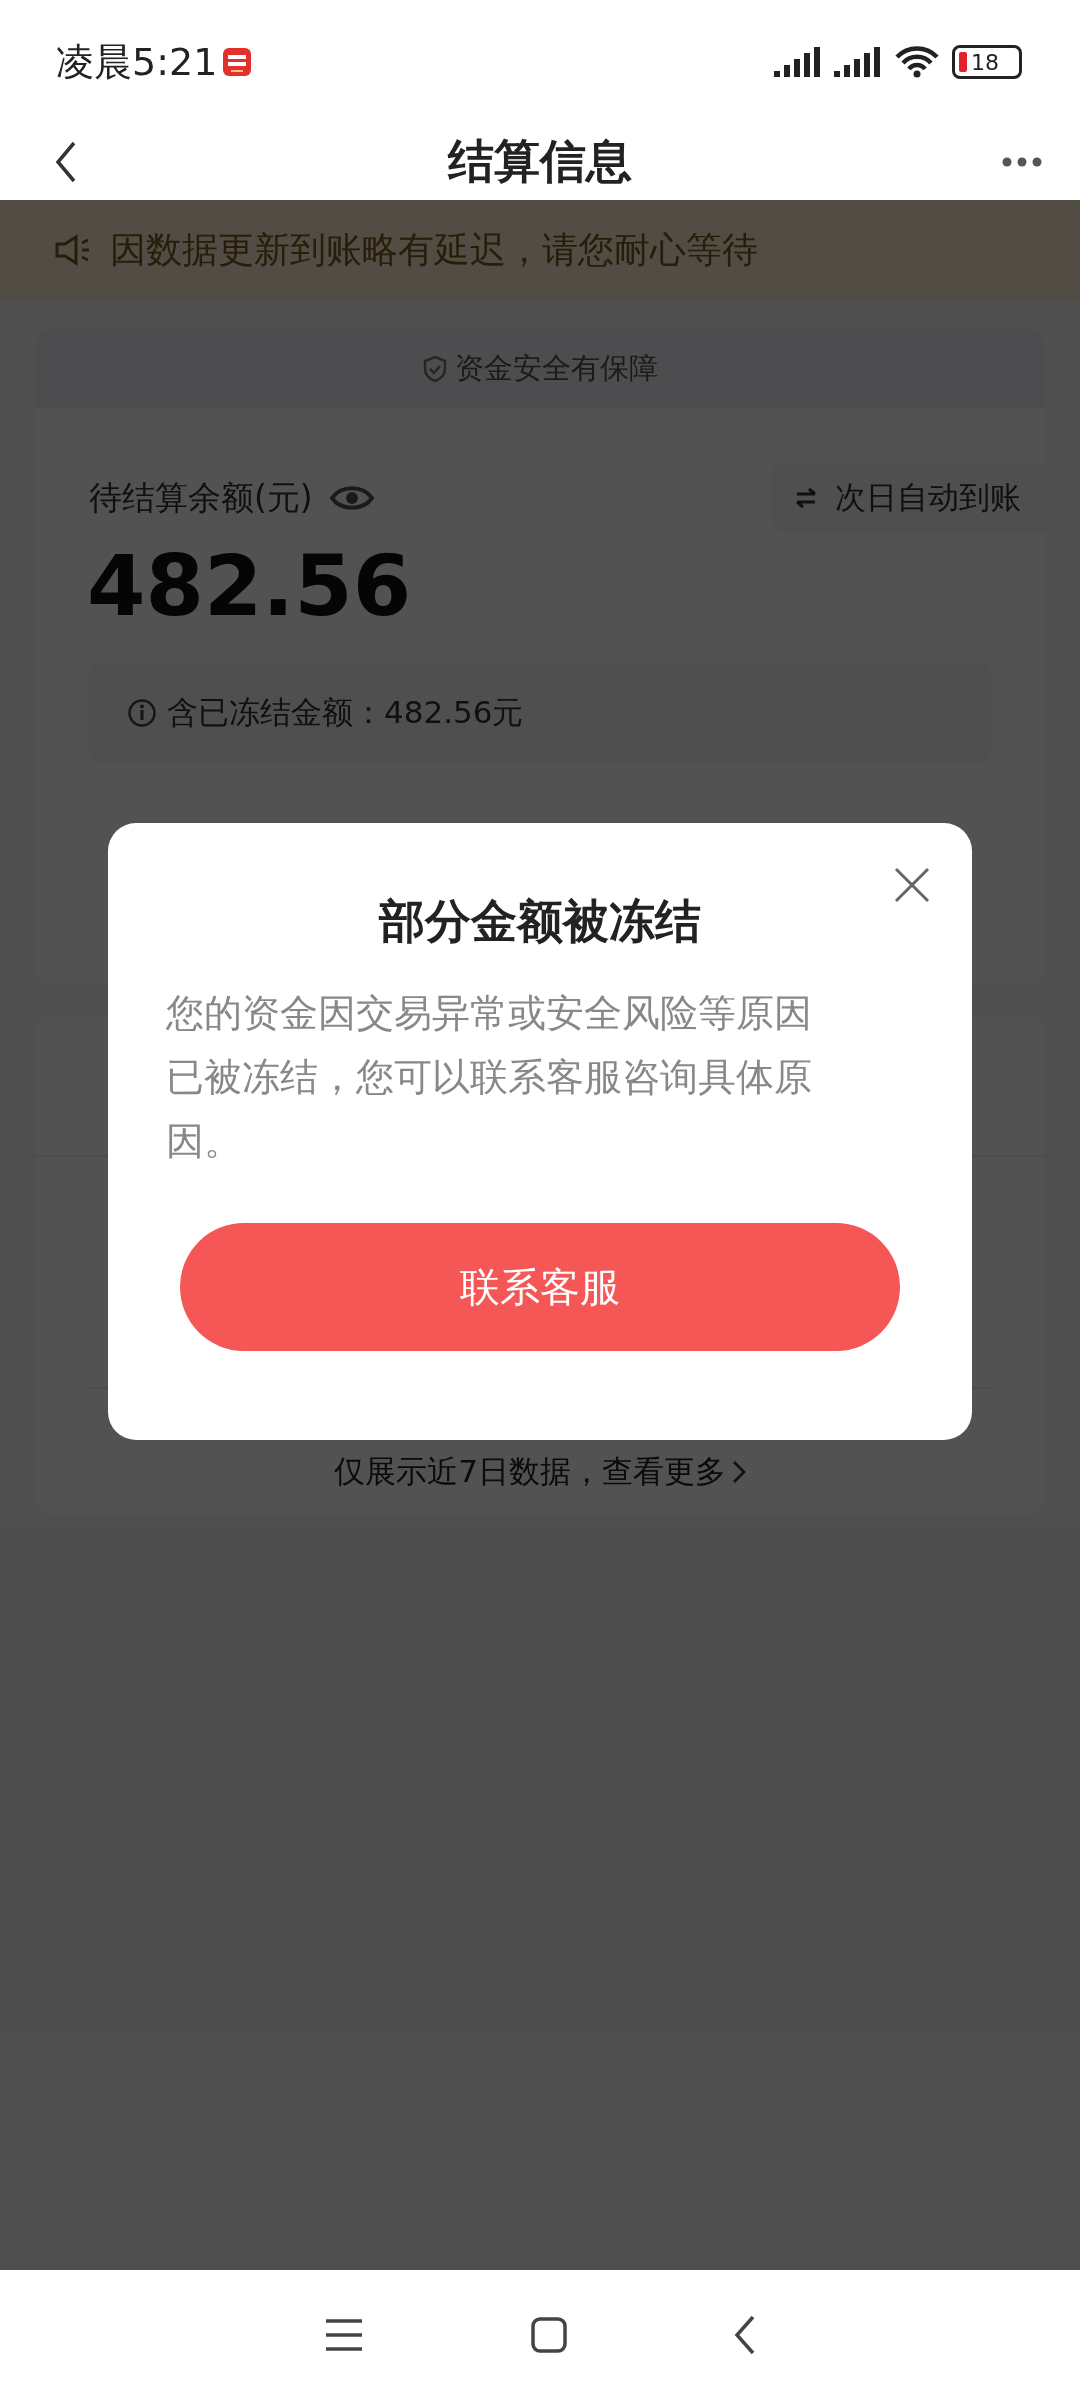 Image resolution: width=1080 pixels, height=2400 pixels. Describe the element at coordinates (806, 498) in the screenshot. I see `swap-icon` at that location.